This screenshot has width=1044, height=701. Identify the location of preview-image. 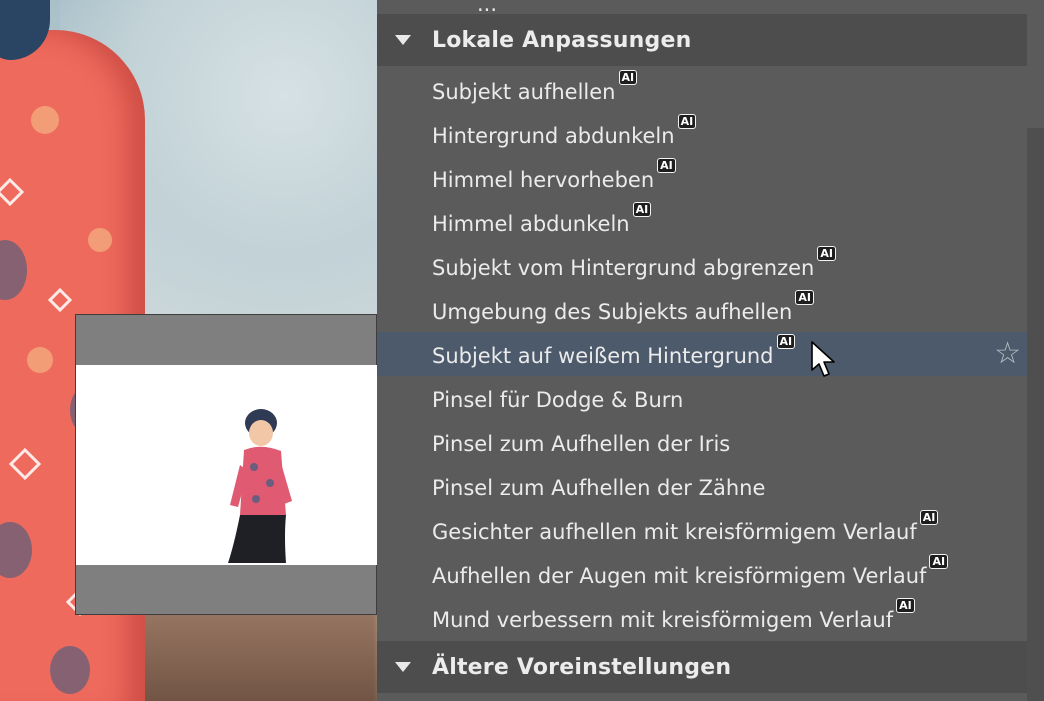
(226, 465).